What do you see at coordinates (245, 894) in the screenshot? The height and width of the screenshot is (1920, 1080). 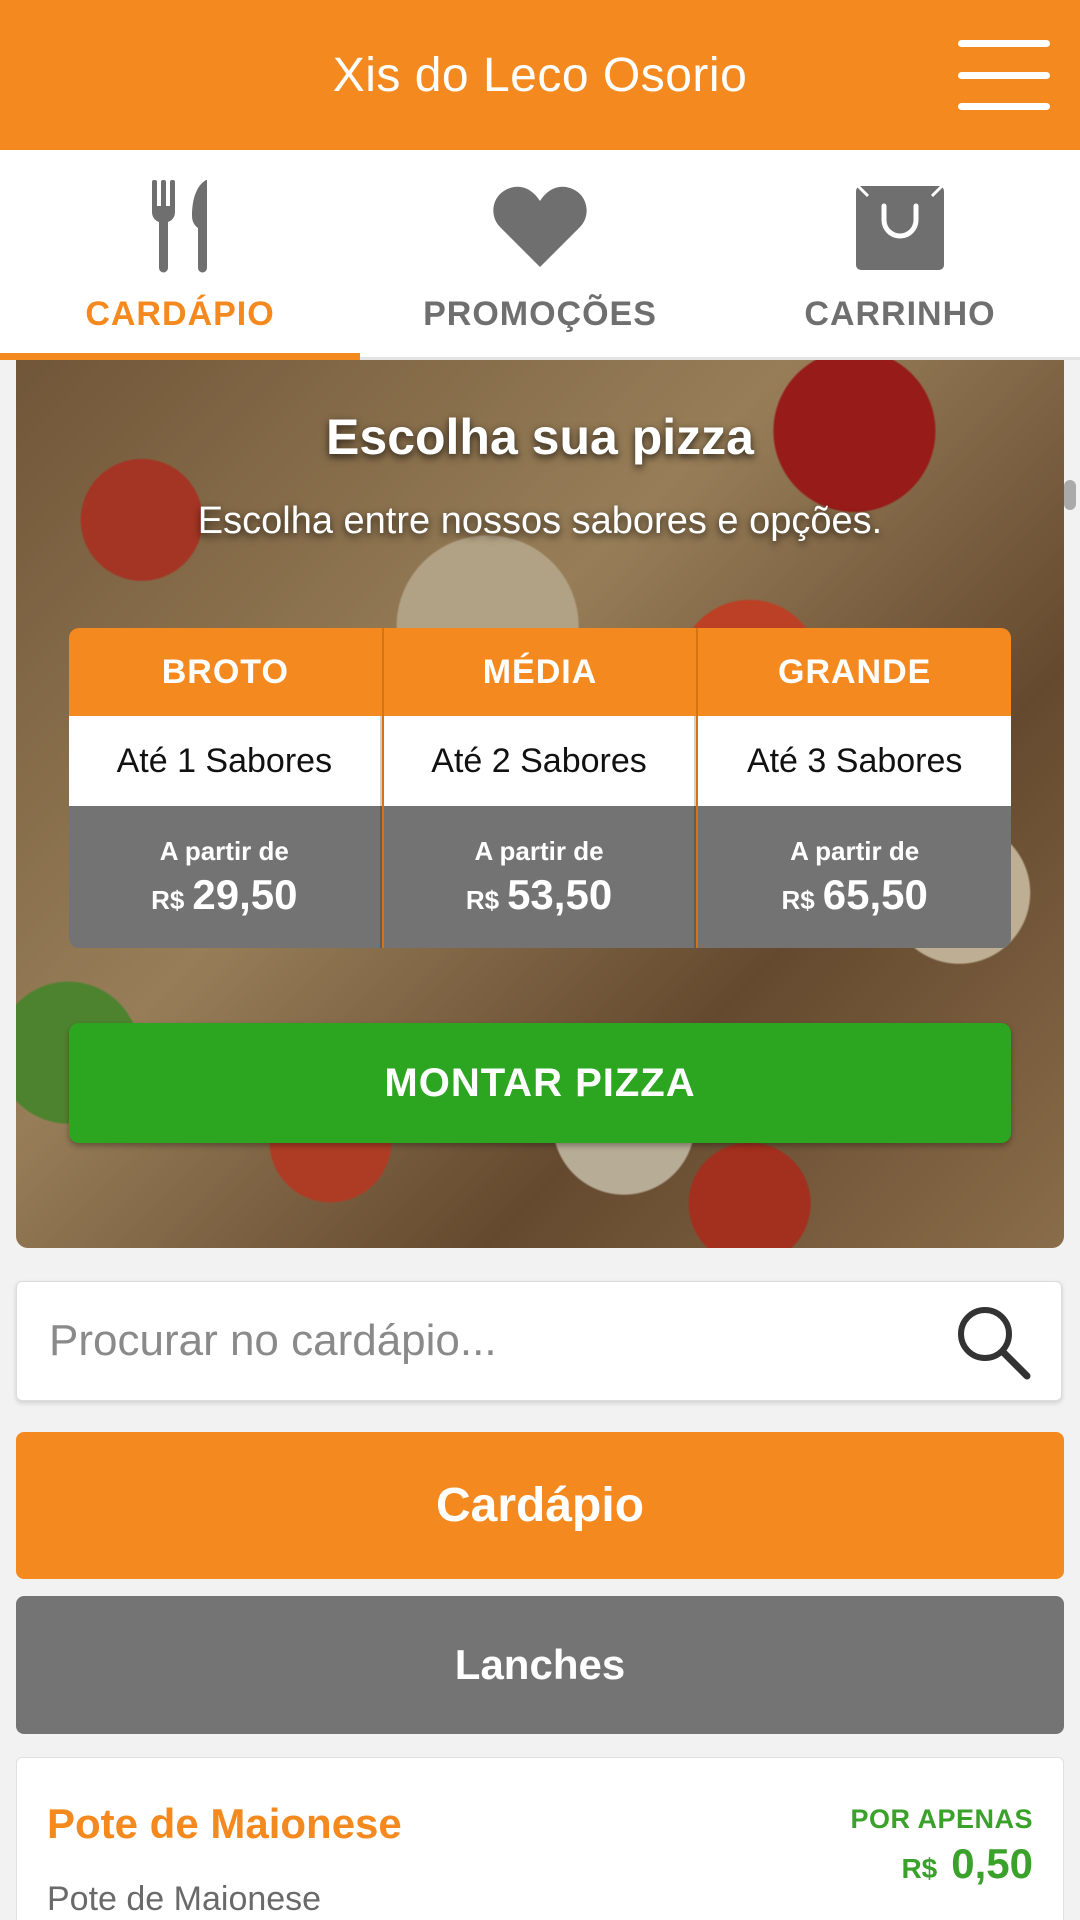 I see `price-amount: 29,50` at bounding box center [245, 894].